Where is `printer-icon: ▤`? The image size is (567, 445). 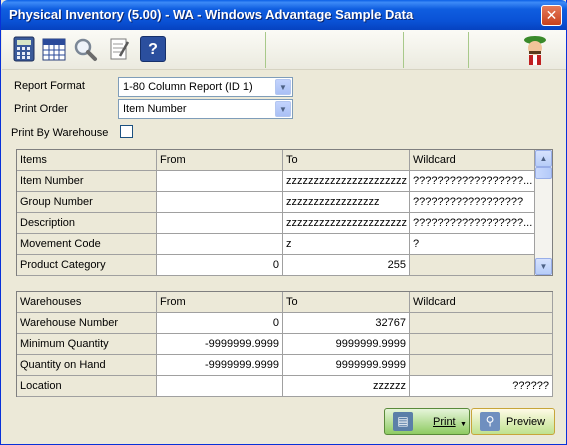
printer-icon: ▤ is located at coordinates (403, 421).